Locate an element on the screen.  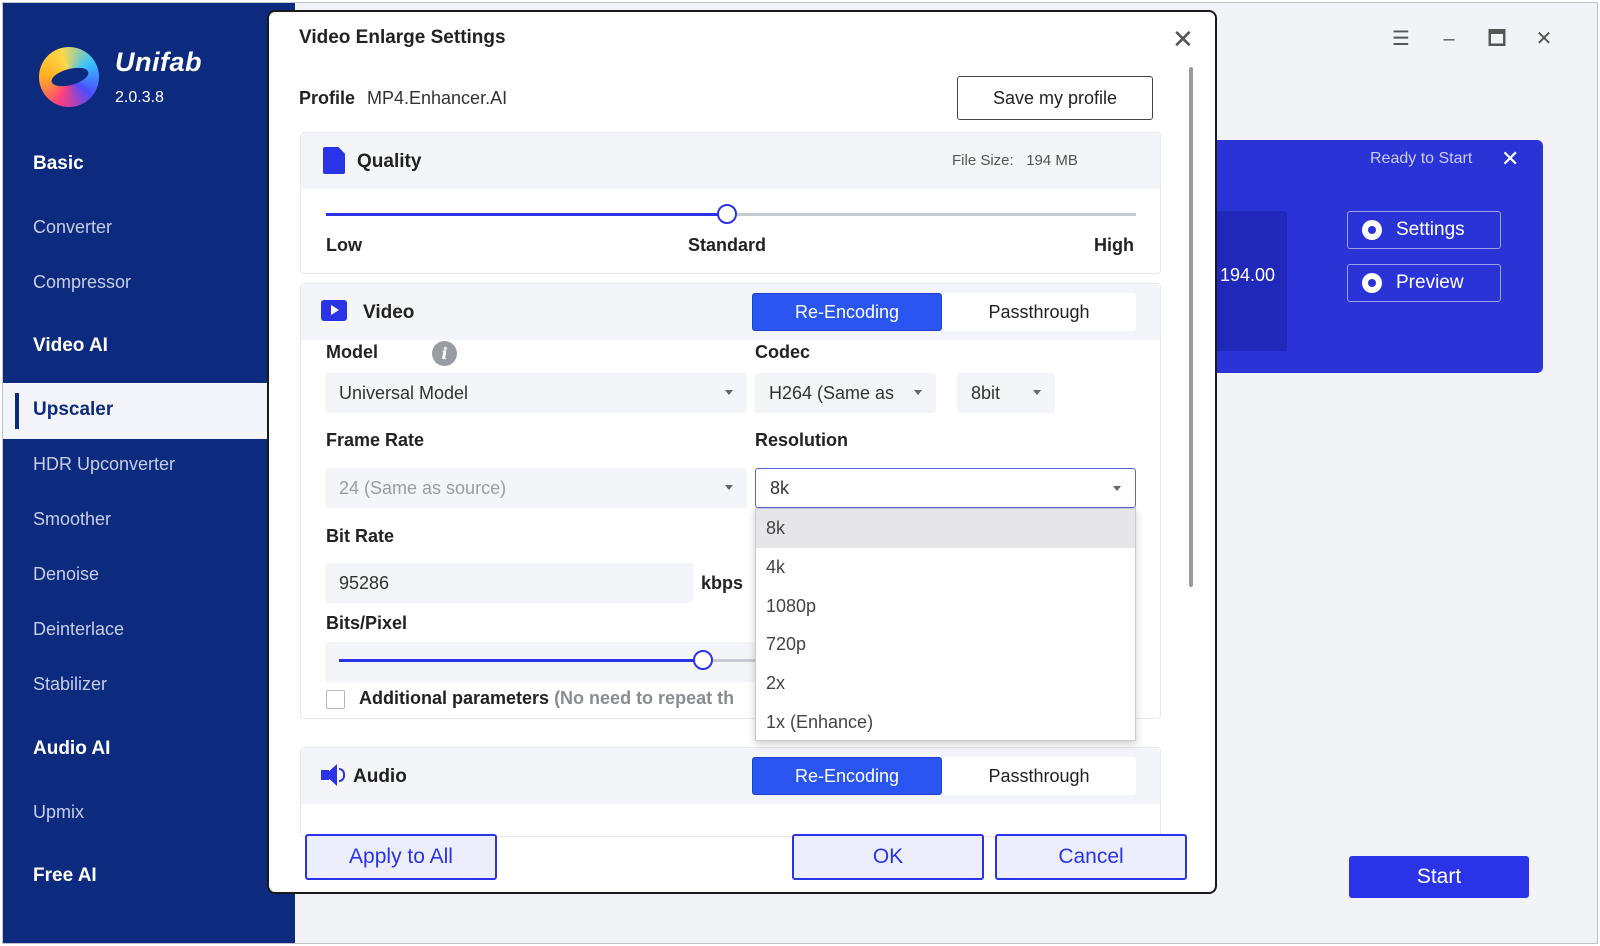
brand-name: Unifab is located at coordinates (158, 62).